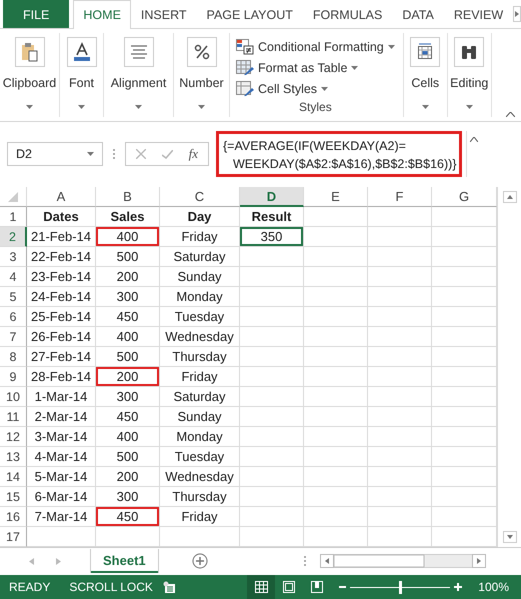  What do you see at coordinates (403, 561) in the screenshot?
I see `horizontal-scrollbar` at bounding box center [403, 561].